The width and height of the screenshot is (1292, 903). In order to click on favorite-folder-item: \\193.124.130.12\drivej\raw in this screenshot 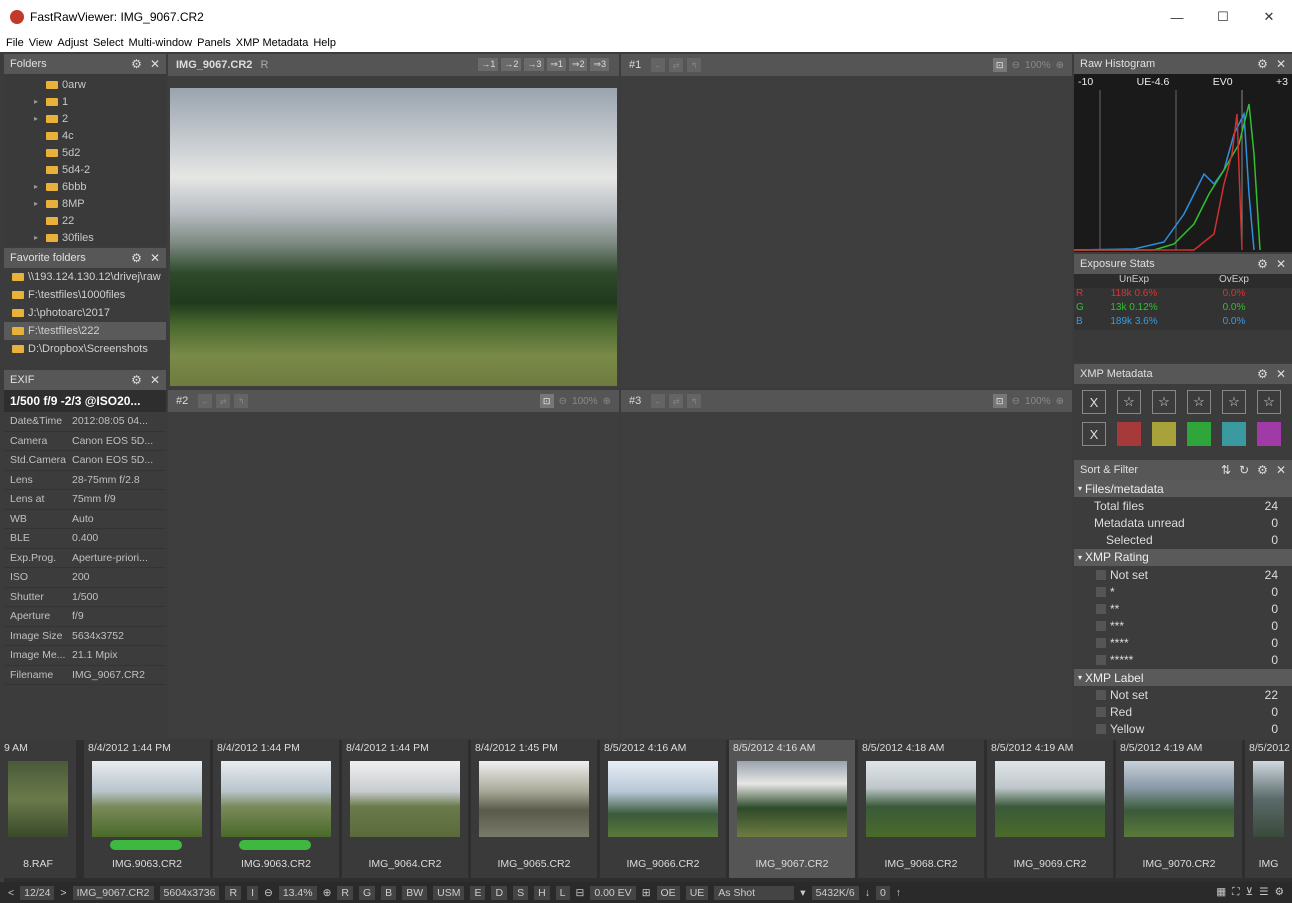, I will do `click(85, 277)`.